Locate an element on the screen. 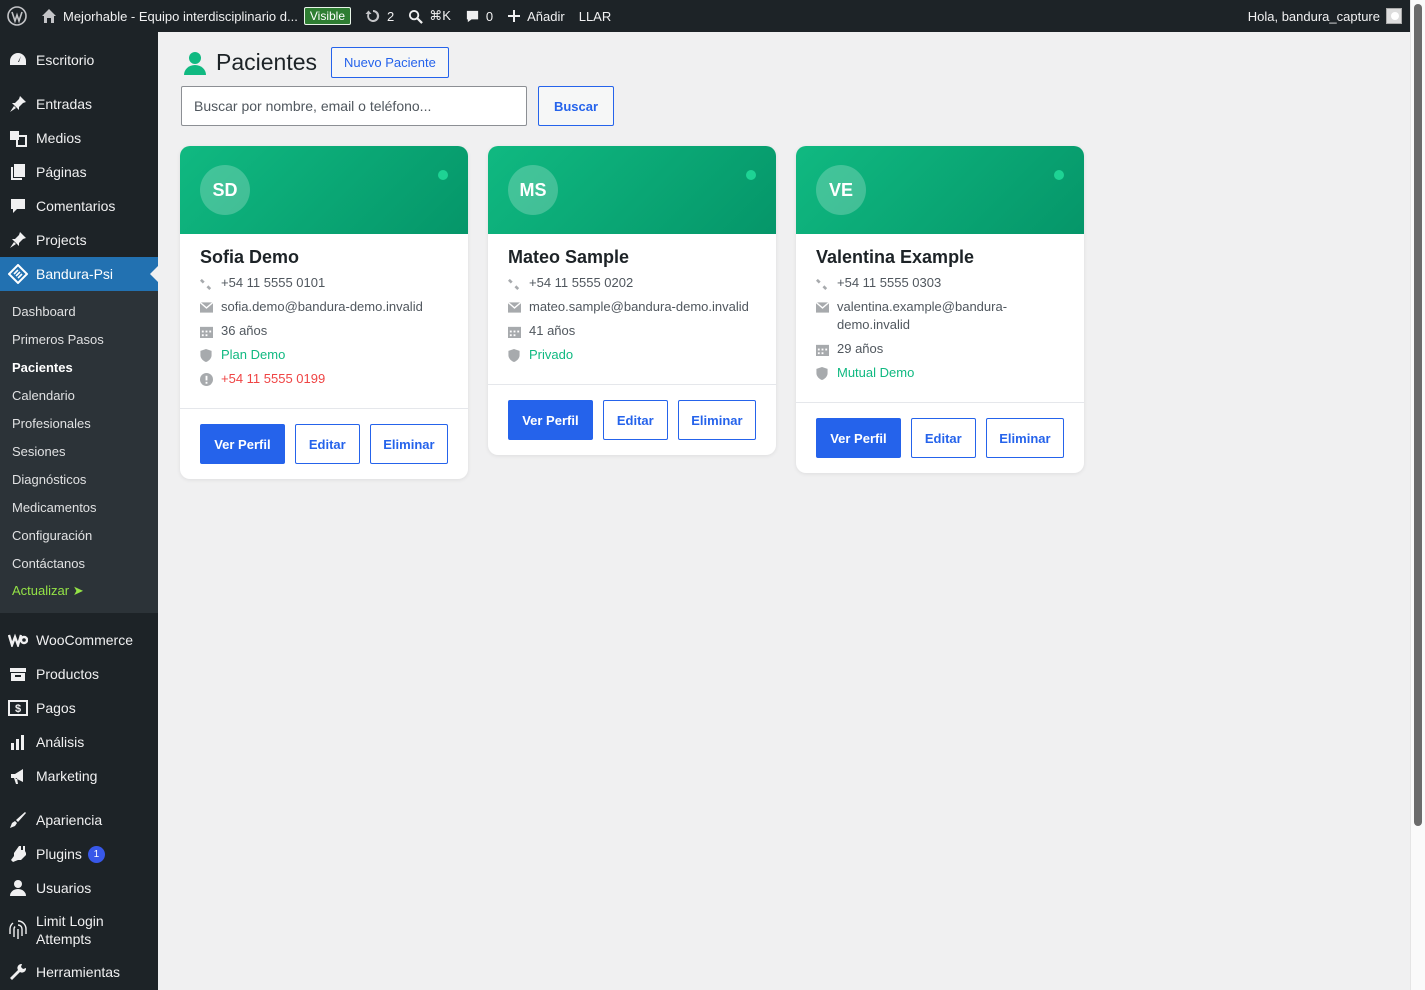 The width and height of the screenshot is (1425, 990). wrench-icon is located at coordinates (18, 972).